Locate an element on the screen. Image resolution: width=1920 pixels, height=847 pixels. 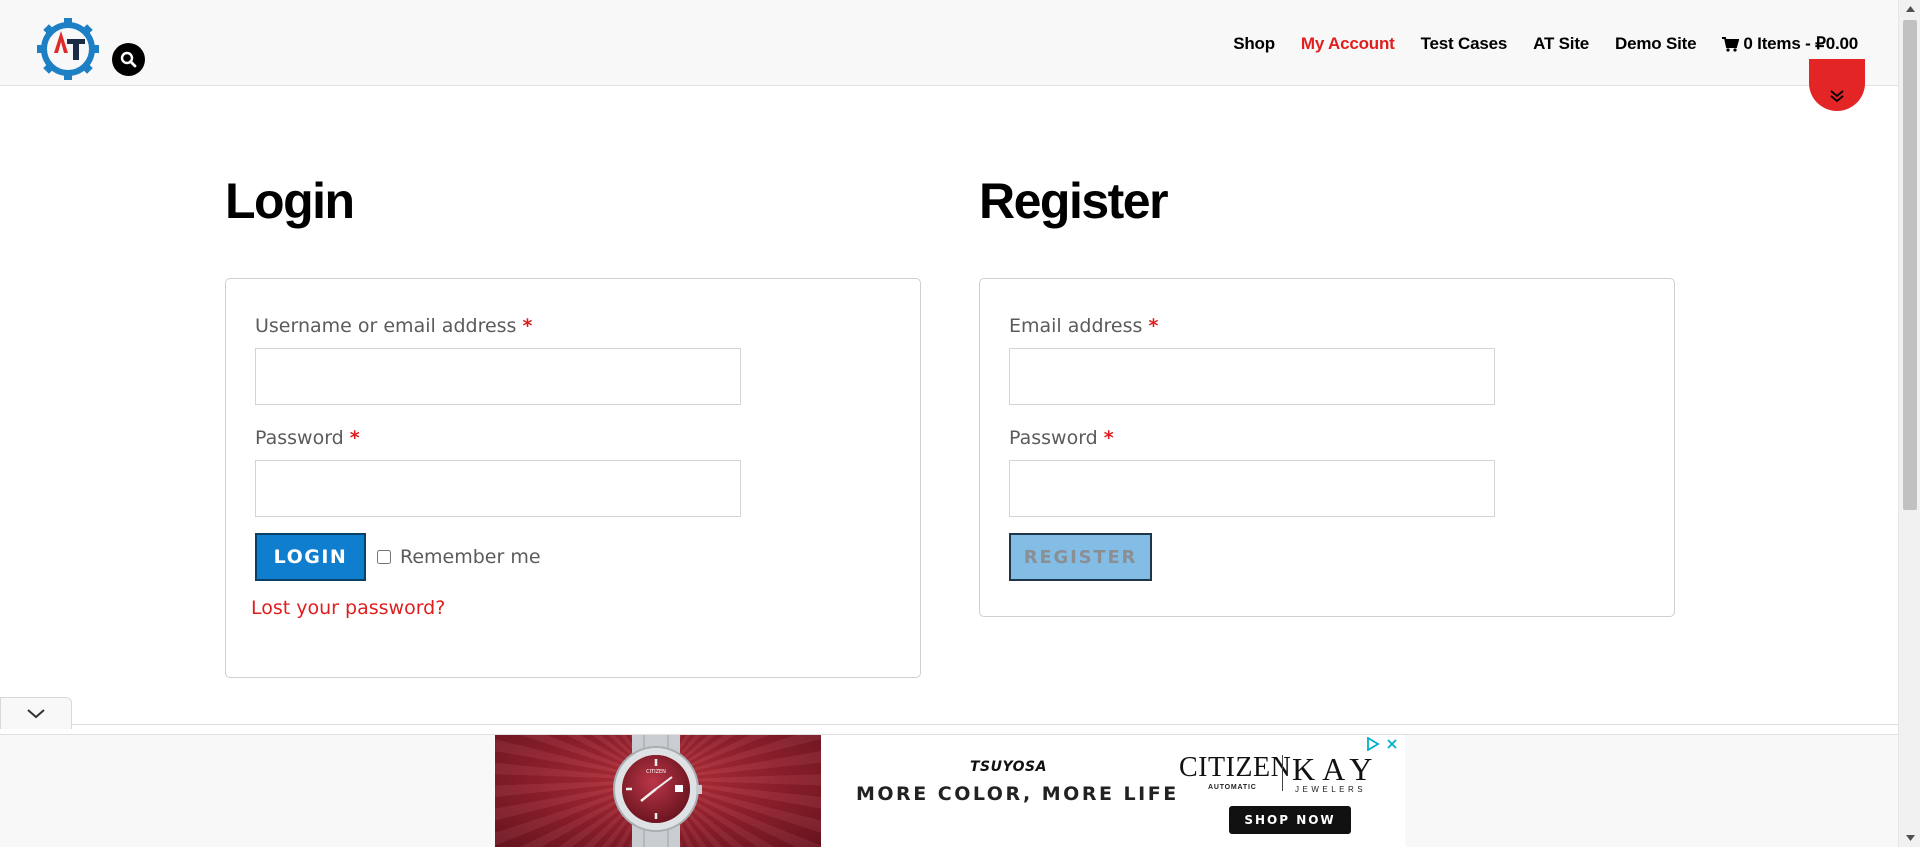
email-label-text: Email address is located at coordinates (1076, 326).